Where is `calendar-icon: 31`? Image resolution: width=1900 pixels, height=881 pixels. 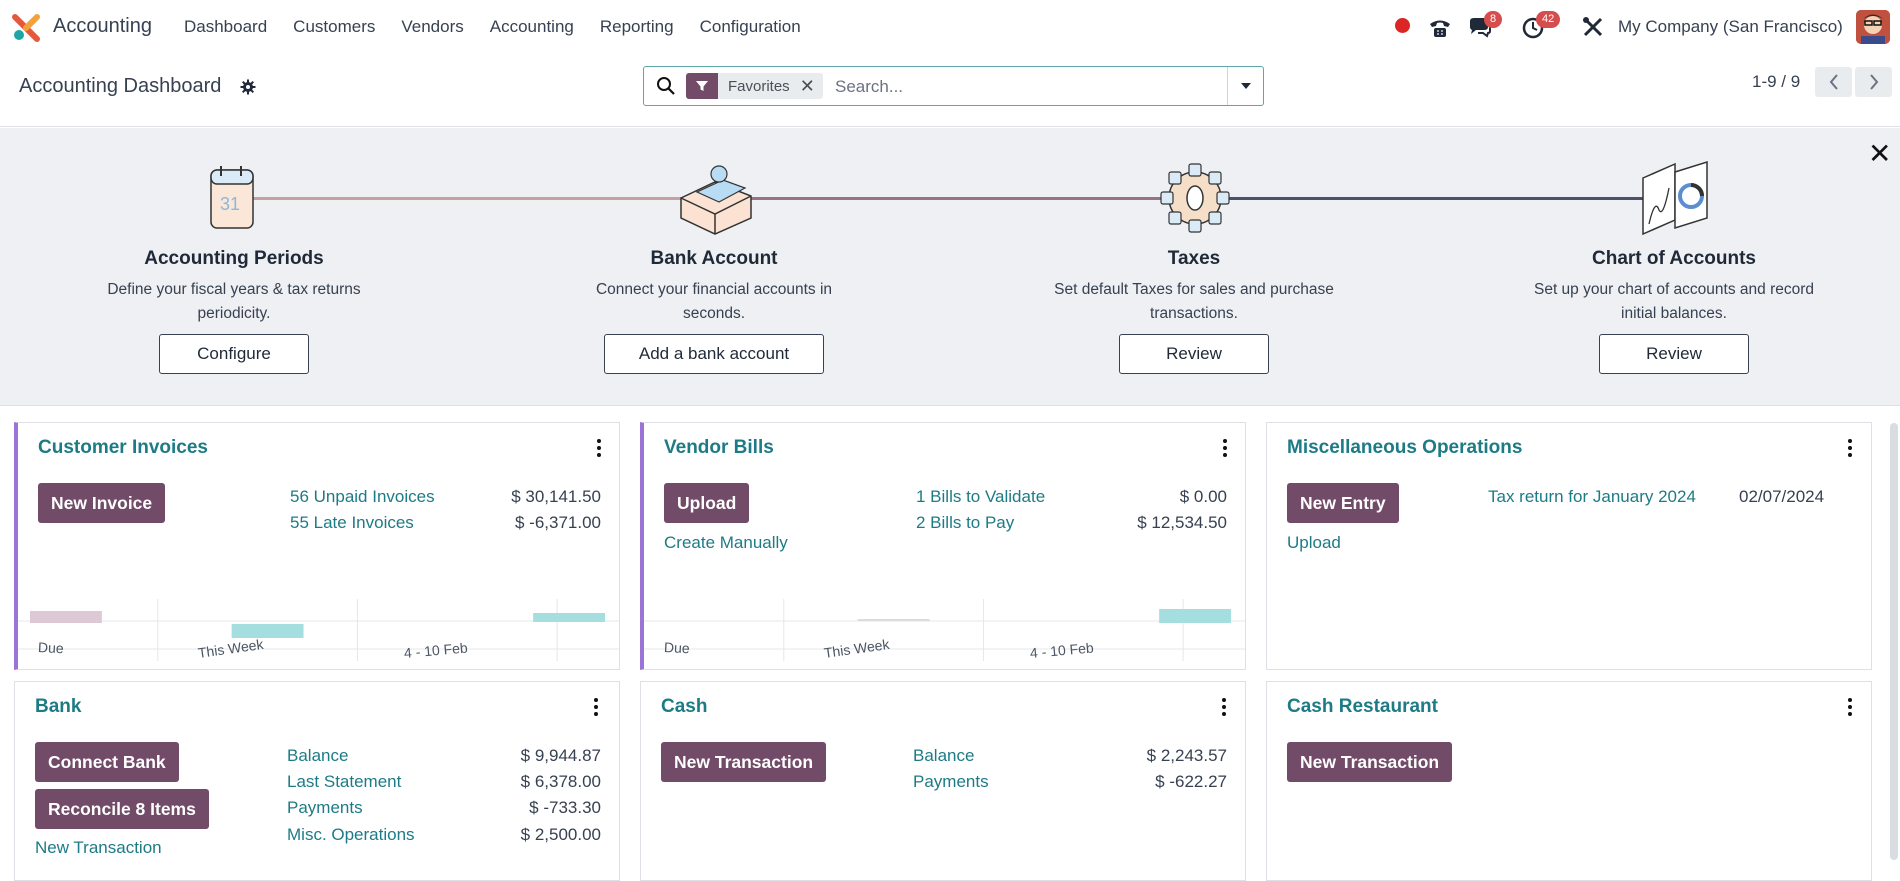
calendar-icon: 31 is located at coordinates (232, 197).